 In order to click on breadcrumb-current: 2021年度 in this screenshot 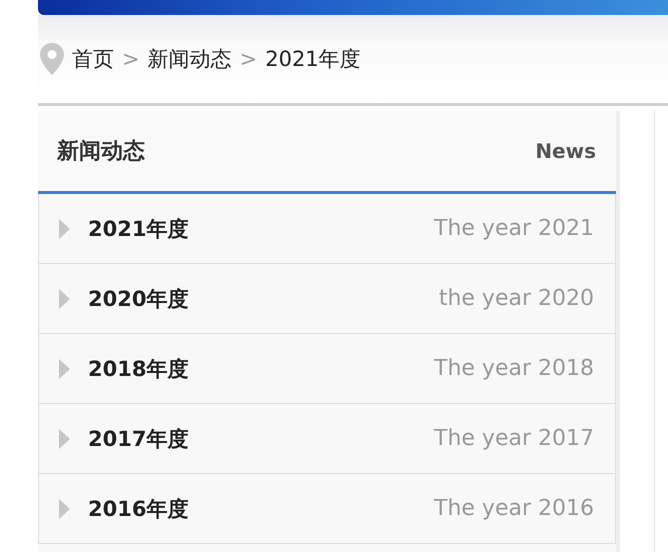, I will do `click(313, 59)`.